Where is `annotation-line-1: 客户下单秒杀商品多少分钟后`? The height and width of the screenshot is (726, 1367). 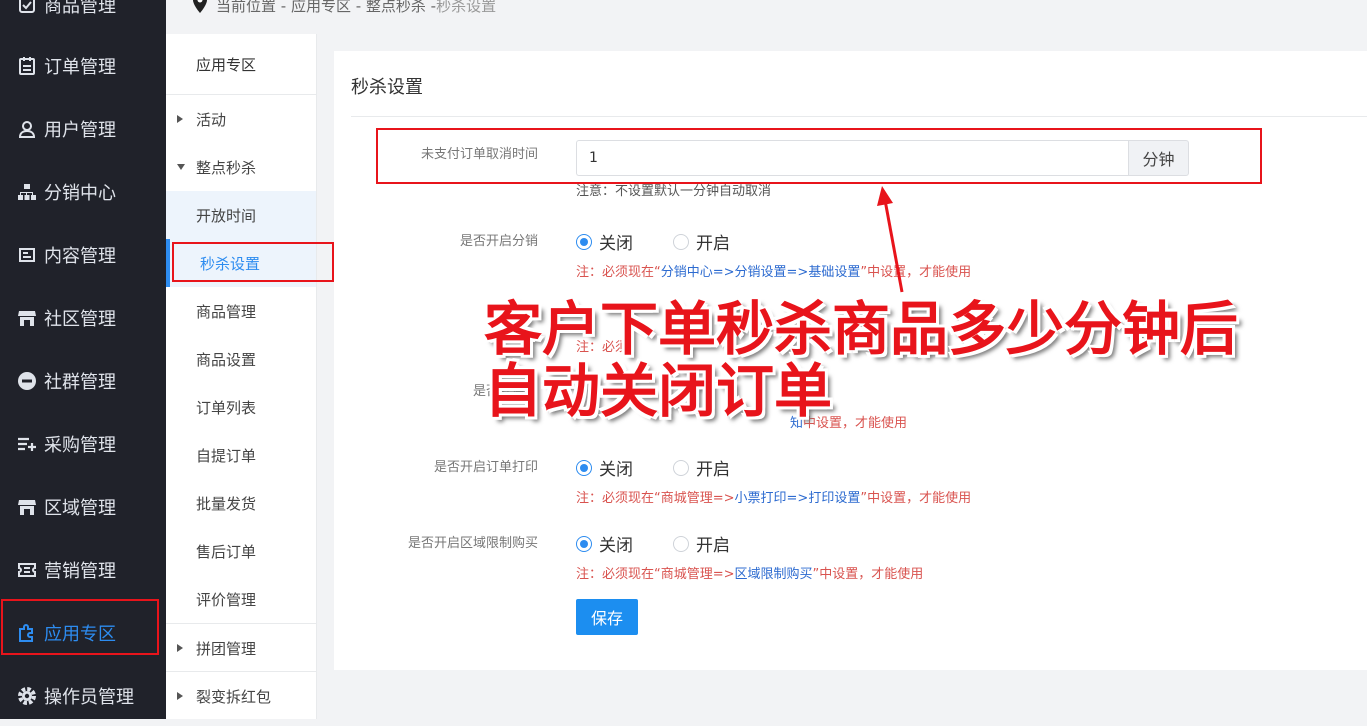
annotation-line-1: 客户下单秒杀商品多少分钟后 is located at coordinates (861, 329).